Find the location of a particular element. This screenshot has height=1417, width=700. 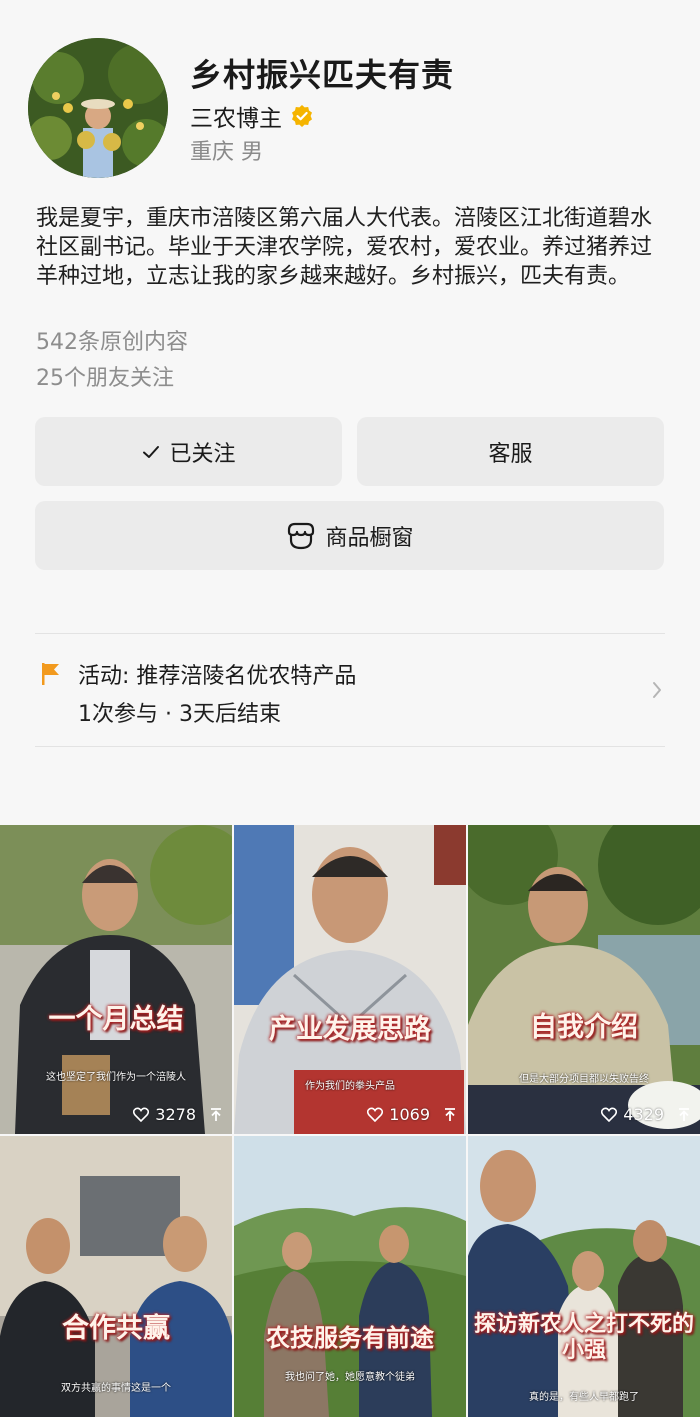

role-row: 三农博主 is located at coordinates (252, 116).